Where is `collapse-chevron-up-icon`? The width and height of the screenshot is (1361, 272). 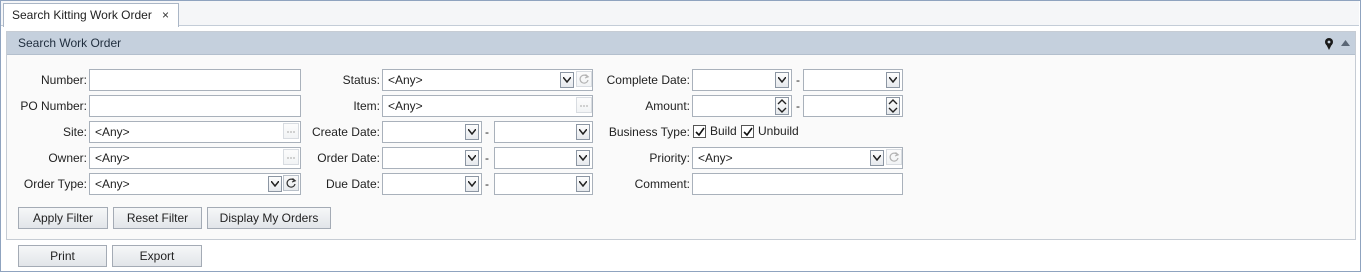
collapse-chevron-up-icon is located at coordinates (1345, 43).